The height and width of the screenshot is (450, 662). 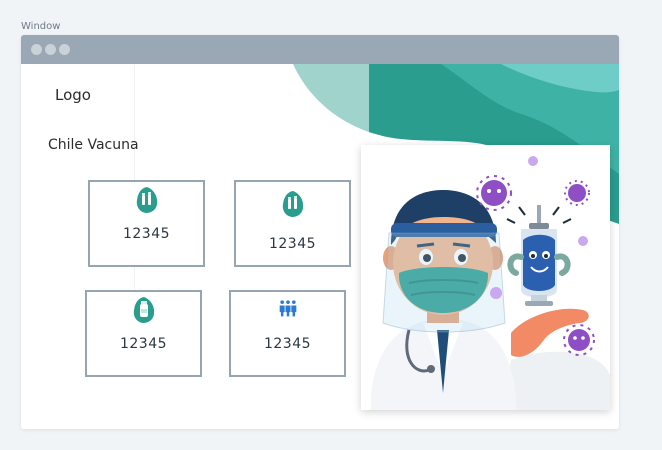 I want to click on window-dot-close, so click(x=36, y=49).